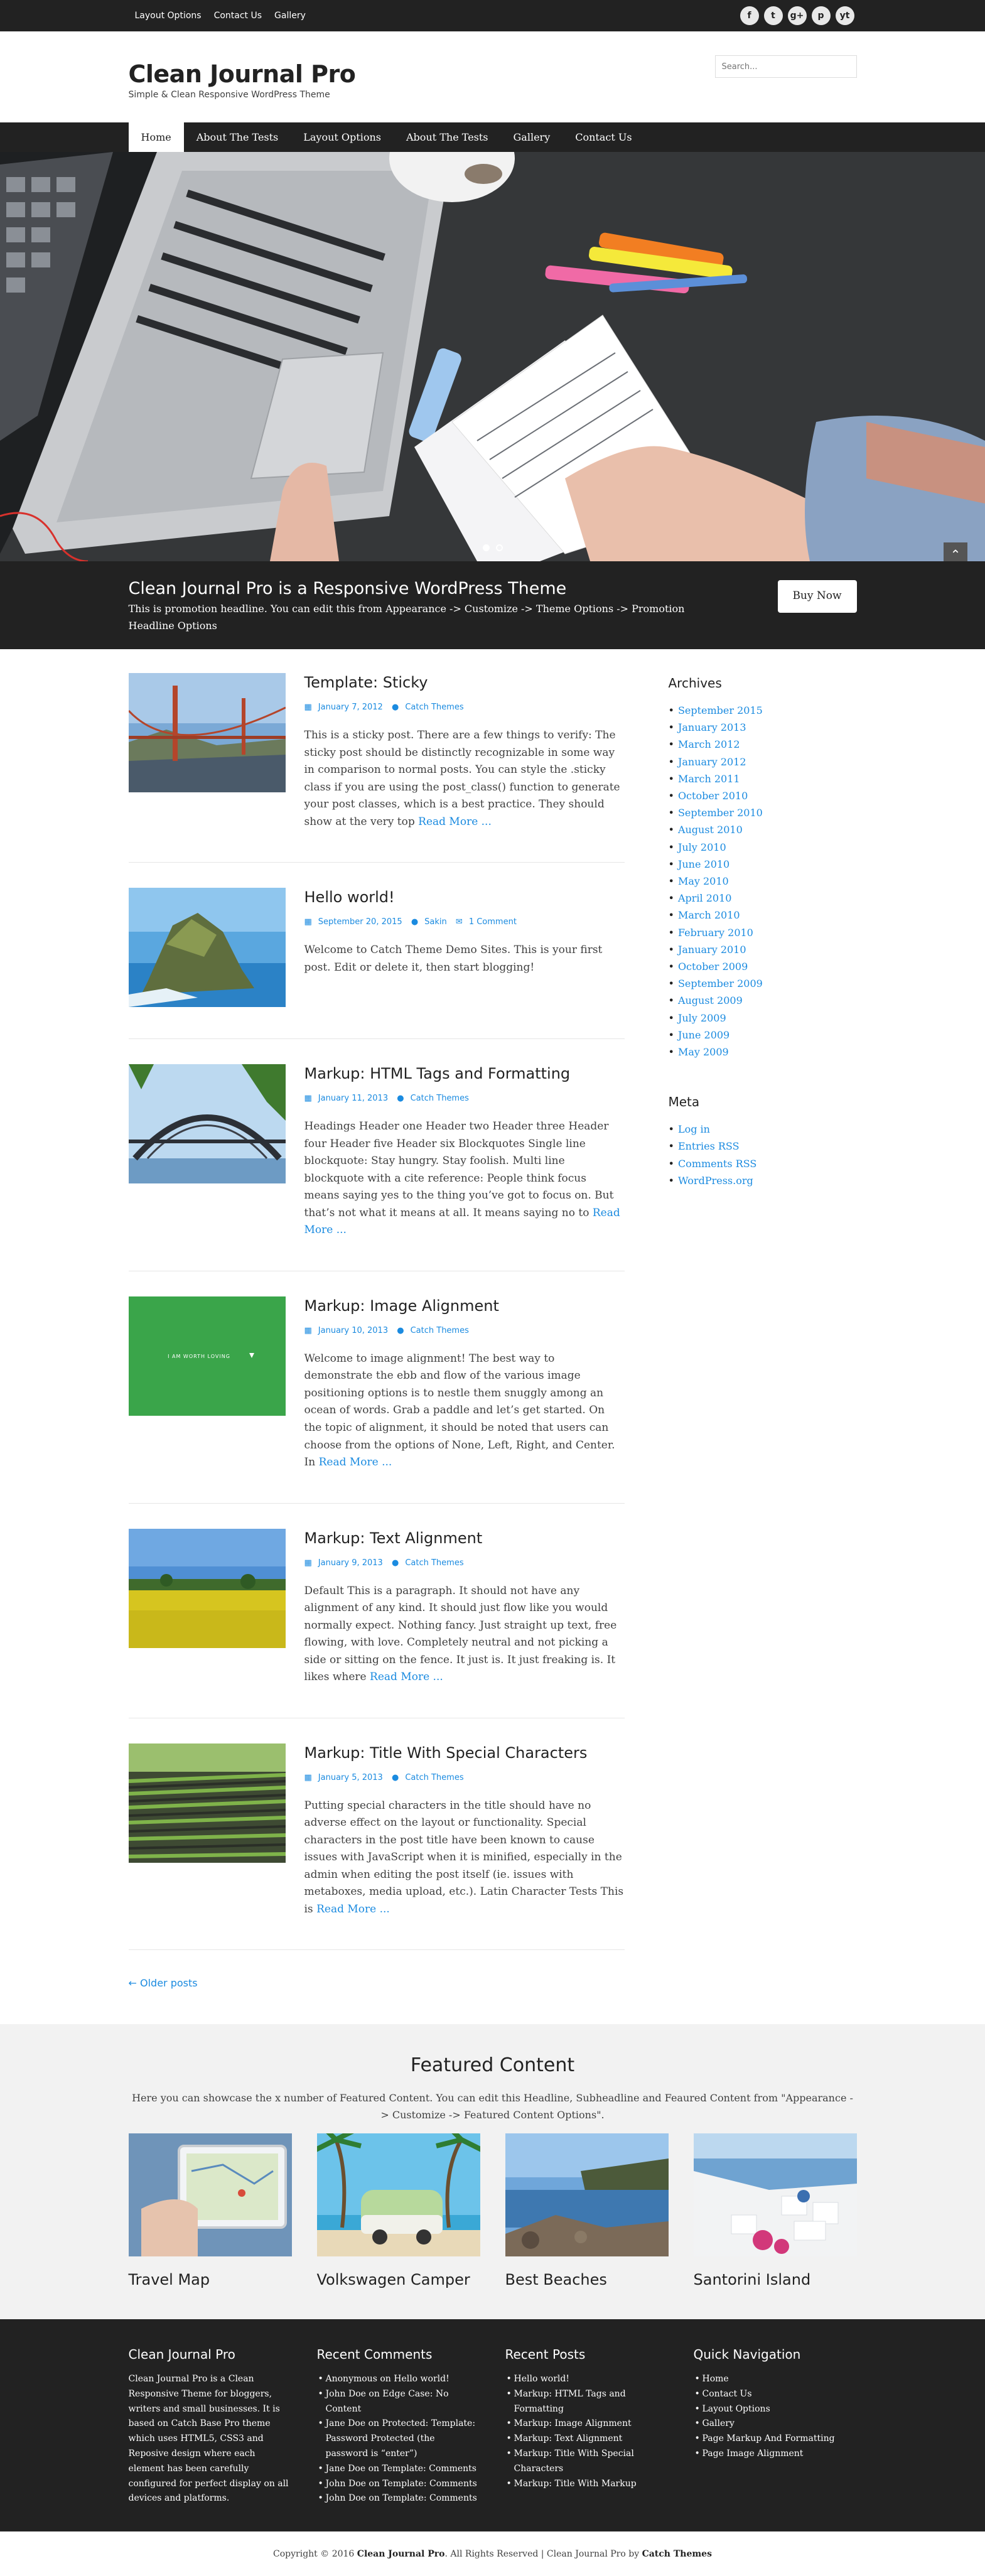  What do you see at coordinates (715, 1181) in the screenshot?
I see `wordpress-org-link: WordPress.org` at bounding box center [715, 1181].